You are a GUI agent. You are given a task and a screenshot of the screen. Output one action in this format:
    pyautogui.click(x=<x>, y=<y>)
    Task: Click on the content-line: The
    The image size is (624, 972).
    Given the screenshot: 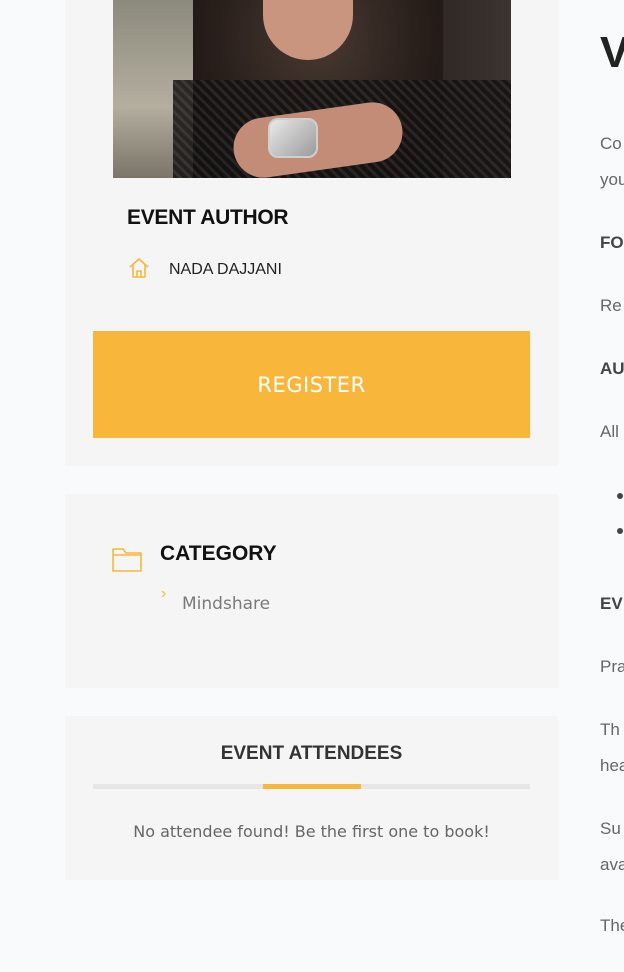 What is the action you would take?
    pyautogui.click(x=612, y=925)
    